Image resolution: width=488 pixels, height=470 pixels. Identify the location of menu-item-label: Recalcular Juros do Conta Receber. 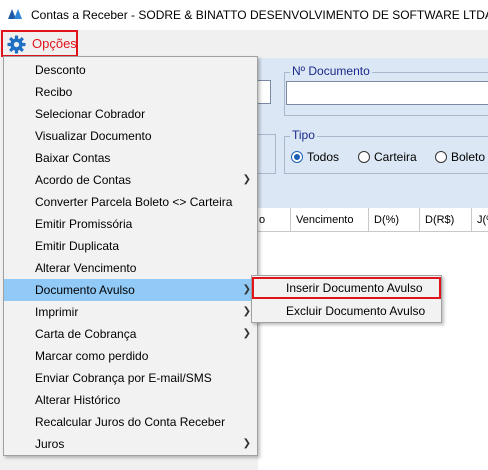
(130, 422).